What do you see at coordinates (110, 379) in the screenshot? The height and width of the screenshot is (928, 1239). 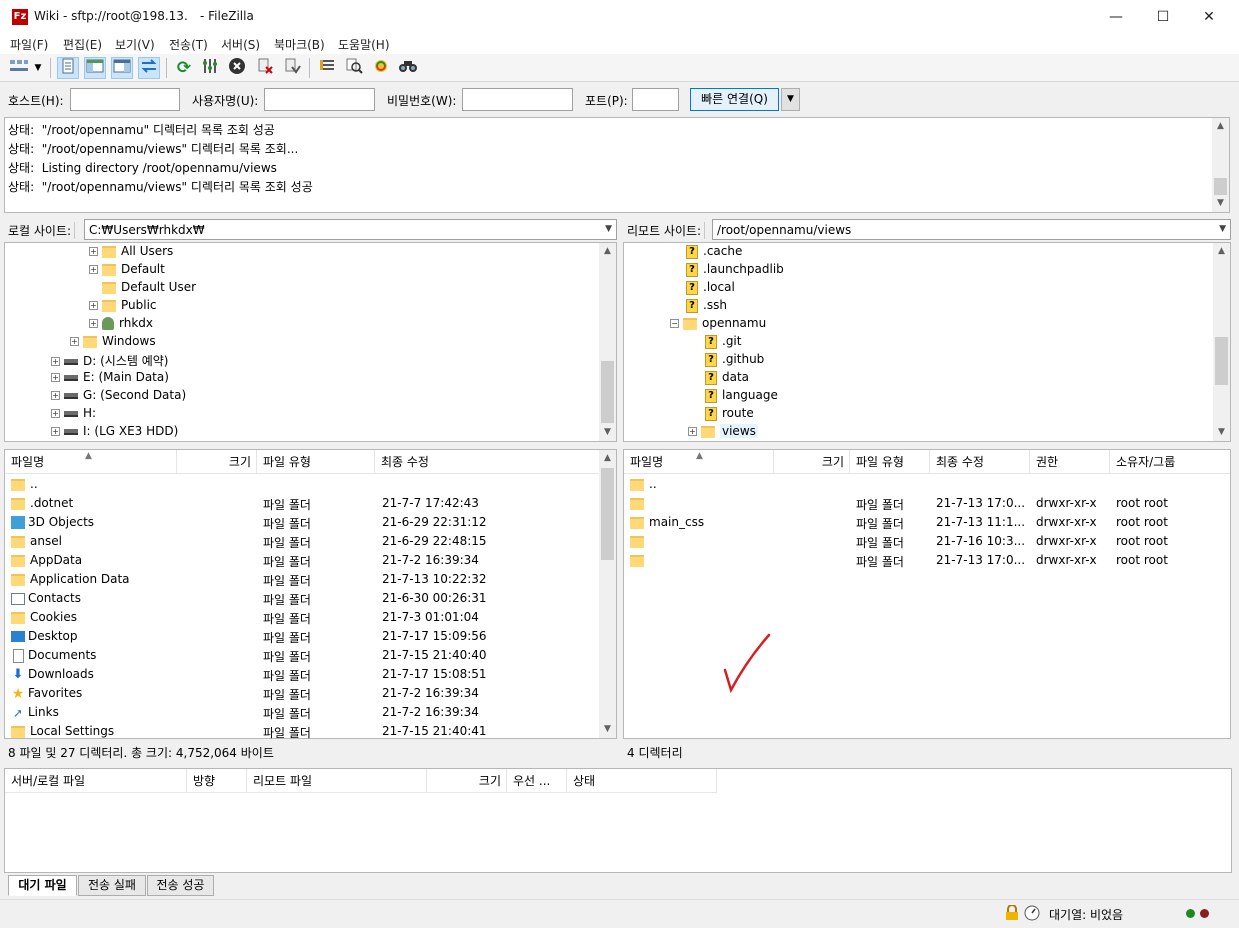 I see `tree-item: + E: (Main Data)` at bounding box center [110, 379].